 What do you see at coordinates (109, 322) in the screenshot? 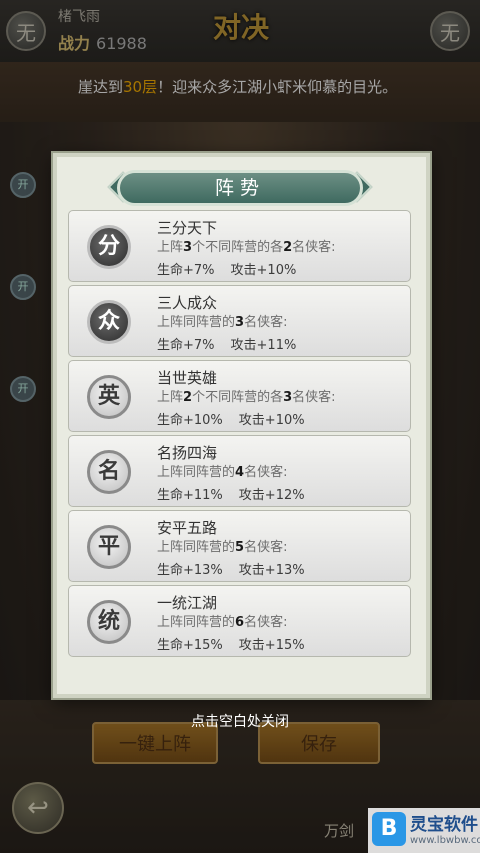
I see `formation-badge: 众` at bounding box center [109, 322].